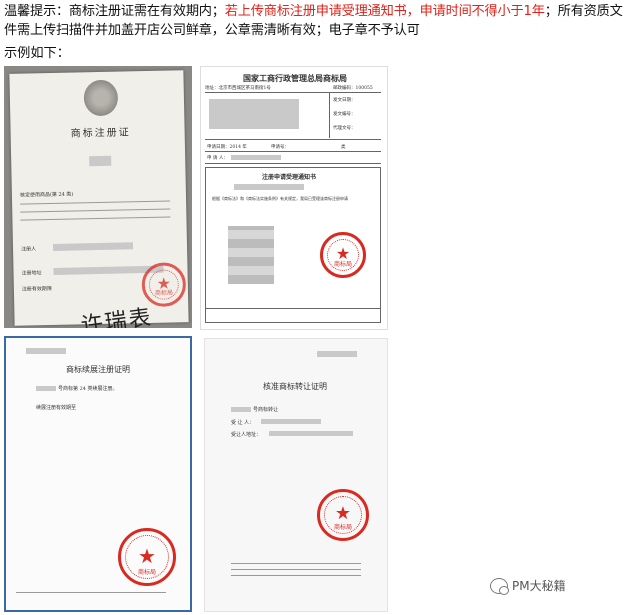  Describe the element at coordinates (246, 435) in the screenshot. I see `cert4-line3: 受让人地址：` at that location.